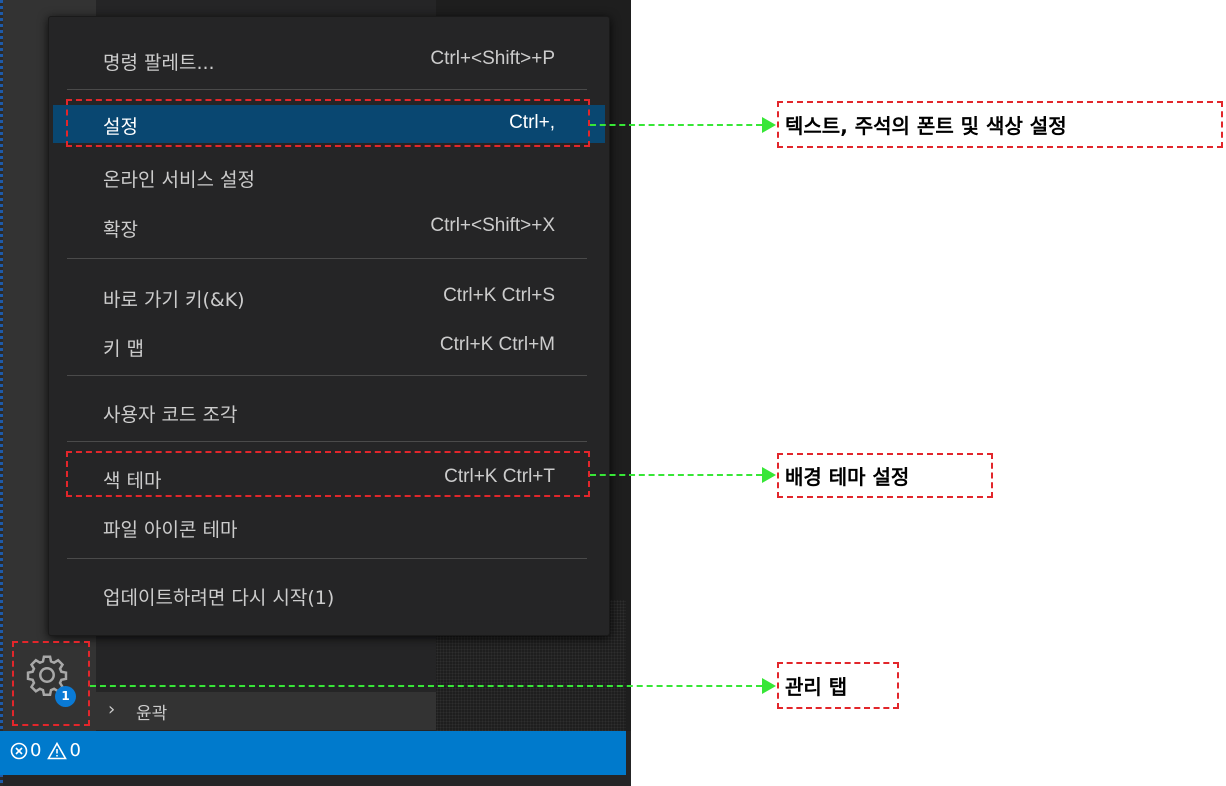  Describe the element at coordinates (170, 530) in the screenshot. I see `menu-item-label: 파일 아이콘 테마` at that location.